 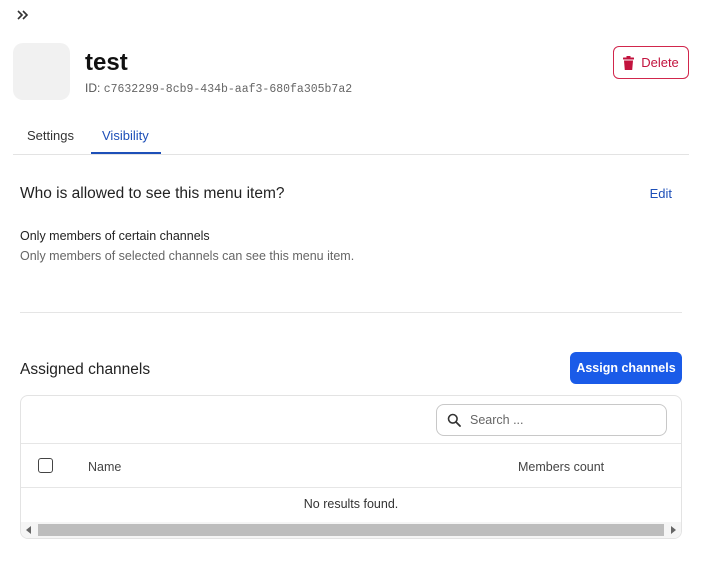 I want to click on scrollbar-thumb, so click(x=351, y=530).